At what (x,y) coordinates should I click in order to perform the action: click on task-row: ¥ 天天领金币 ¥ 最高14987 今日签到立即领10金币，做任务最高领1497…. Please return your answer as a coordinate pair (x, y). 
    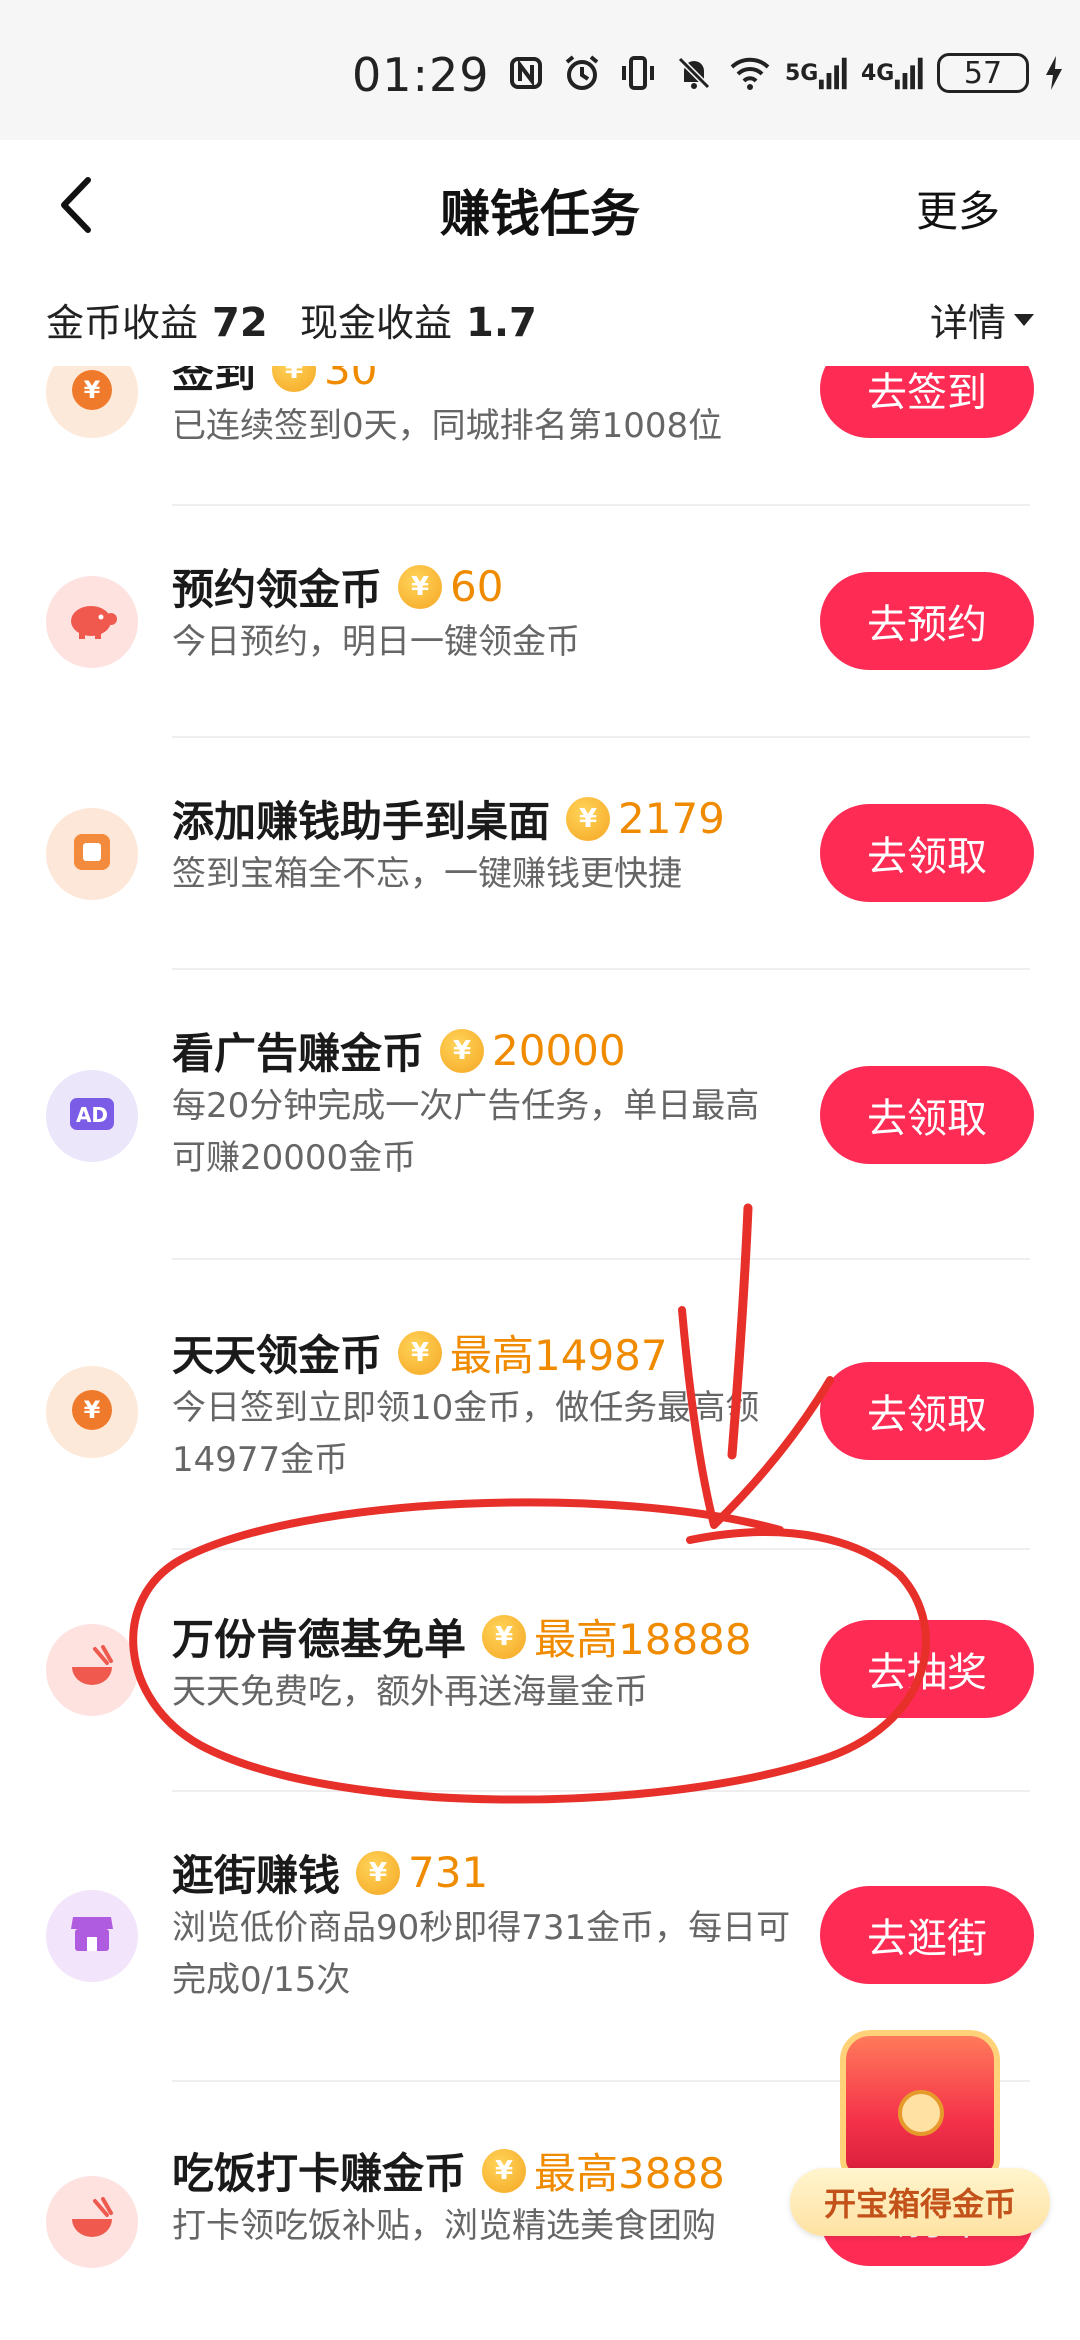
    Looking at the image, I should click on (540, 1405).